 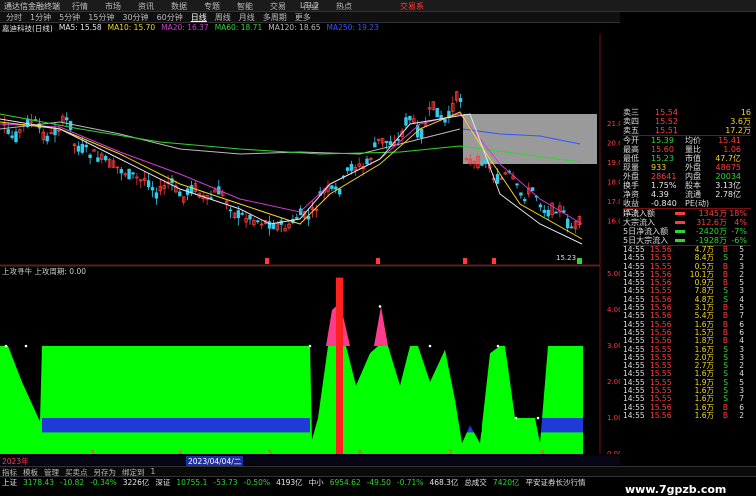 I want to click on menu-item: 市场, so click(x=113, y=6).